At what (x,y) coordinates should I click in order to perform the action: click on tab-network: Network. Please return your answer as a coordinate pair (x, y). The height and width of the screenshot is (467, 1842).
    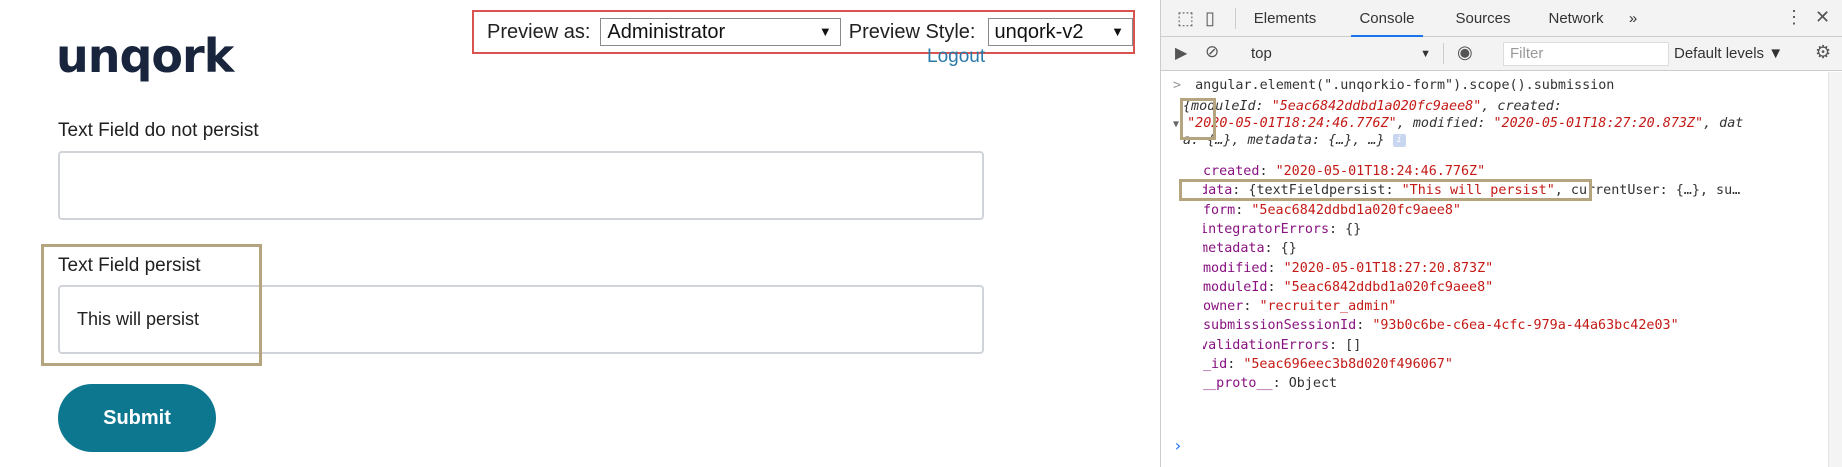
    Looking at the image, I should click on (1576, 18).